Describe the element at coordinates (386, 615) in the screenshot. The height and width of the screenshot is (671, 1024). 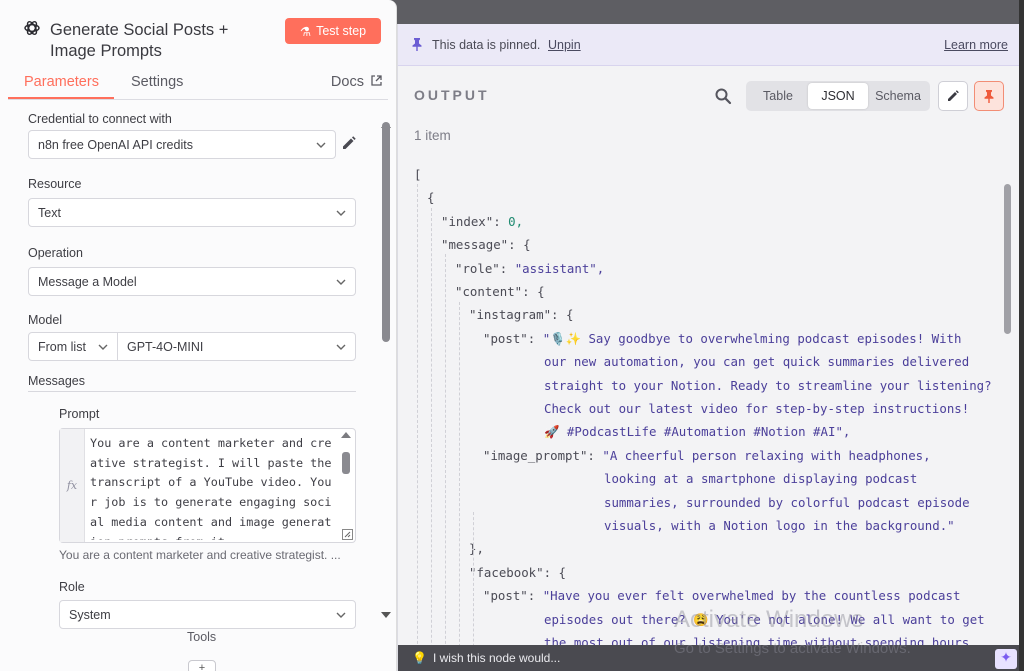
I see `scroll-down-arrow` at that location.